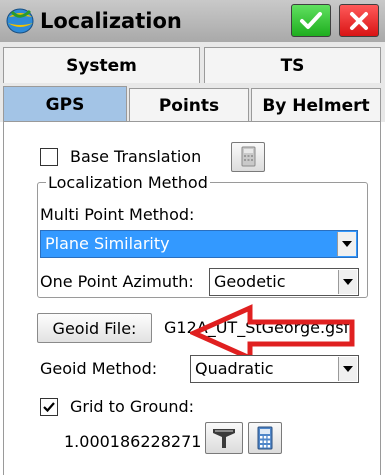 The height and width of the screenshot is (475, 385). I want to click on grid-to-ground-calc-button, so click(265, 438).